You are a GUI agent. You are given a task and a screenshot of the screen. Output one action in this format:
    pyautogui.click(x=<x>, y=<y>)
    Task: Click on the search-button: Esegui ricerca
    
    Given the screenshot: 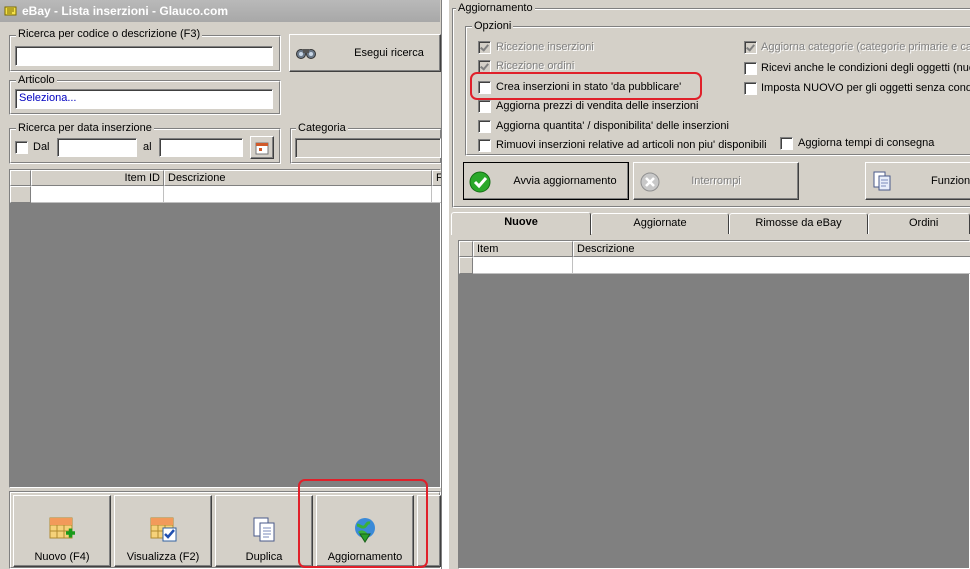 What is the action you would take?
    pyautogui.click(x=365, y=53)
    